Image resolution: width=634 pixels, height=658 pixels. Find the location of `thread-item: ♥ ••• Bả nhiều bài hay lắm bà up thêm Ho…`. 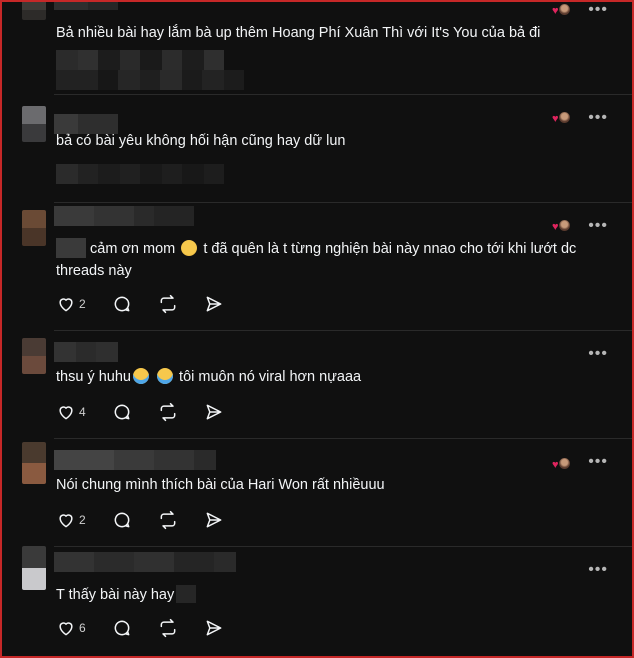

thread-item: ♥ ••• Bả nhiều bài hay lắm bà up thêm Ho… is located at coordinates (317, 47).